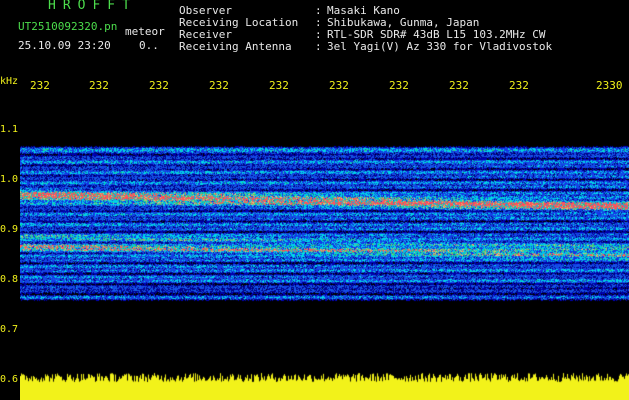 This screenshot has width=629, height=400. What do you see at coordinates (149, 45) in the screenshot?
I see `count-text: 0..` at bounding box center [149, 45].